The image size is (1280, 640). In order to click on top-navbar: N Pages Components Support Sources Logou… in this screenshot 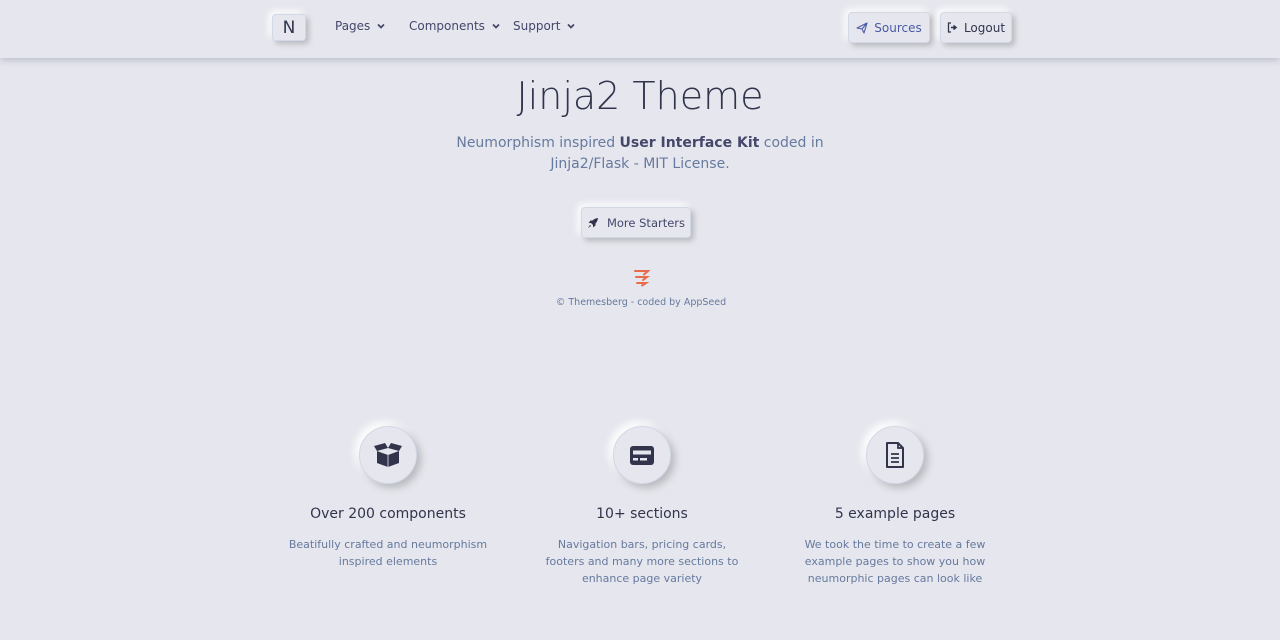, I will do `click(640, 29)`.